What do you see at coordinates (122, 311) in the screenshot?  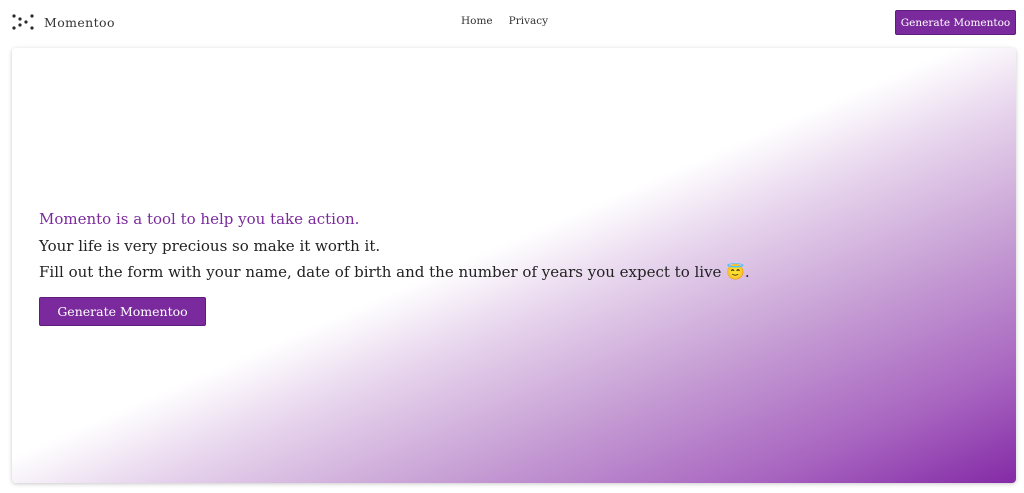 I see `generate-momentoo-hero-button: Generate Momentoo` at bounding box center [122, 311].